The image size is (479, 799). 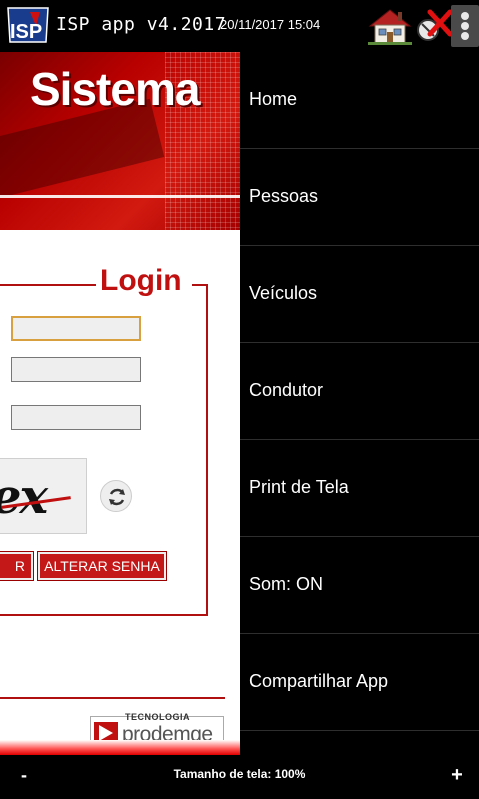 What do you see at coordinates (299, 487) in the screenshot?
I see `menu-item-label: Print de Tela` at bounding box center [299, 487].